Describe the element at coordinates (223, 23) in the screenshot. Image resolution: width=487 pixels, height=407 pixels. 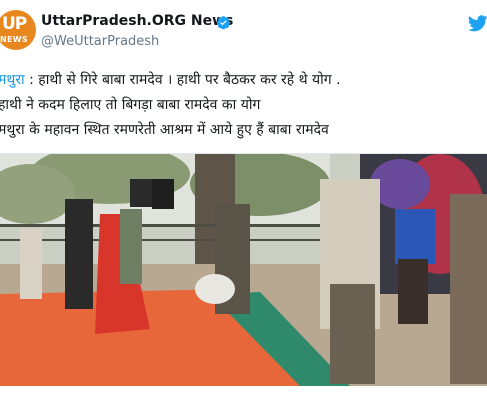
I see `verified-badge-icon` at that location.